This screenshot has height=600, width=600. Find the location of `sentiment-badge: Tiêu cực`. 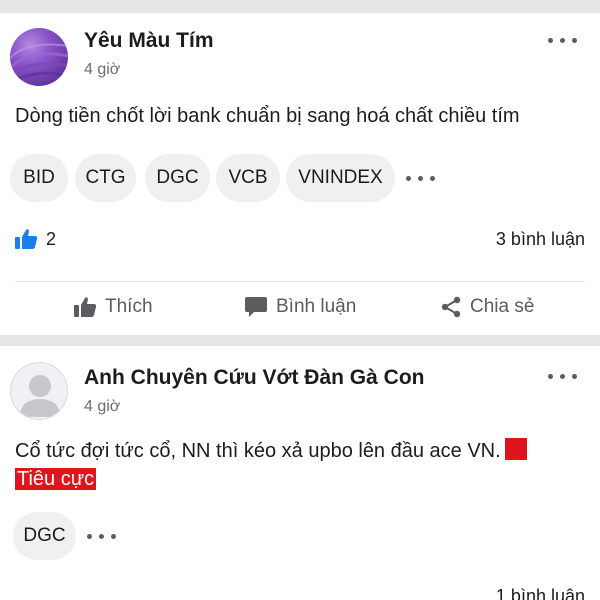

sentiment-badge: Tiêu cực is located at coordinates (56, 479).